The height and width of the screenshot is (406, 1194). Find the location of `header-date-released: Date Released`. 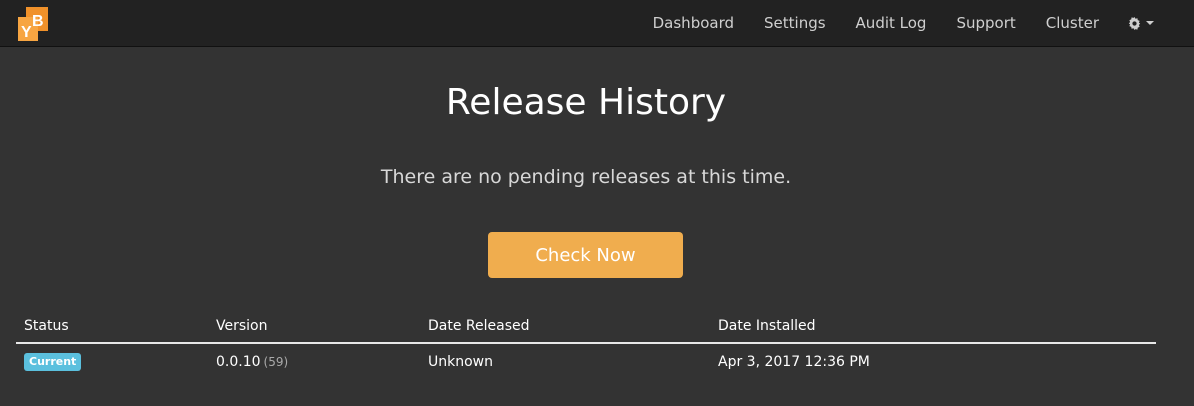

header-date-released: Date Released is located at coordinates (565, 327).